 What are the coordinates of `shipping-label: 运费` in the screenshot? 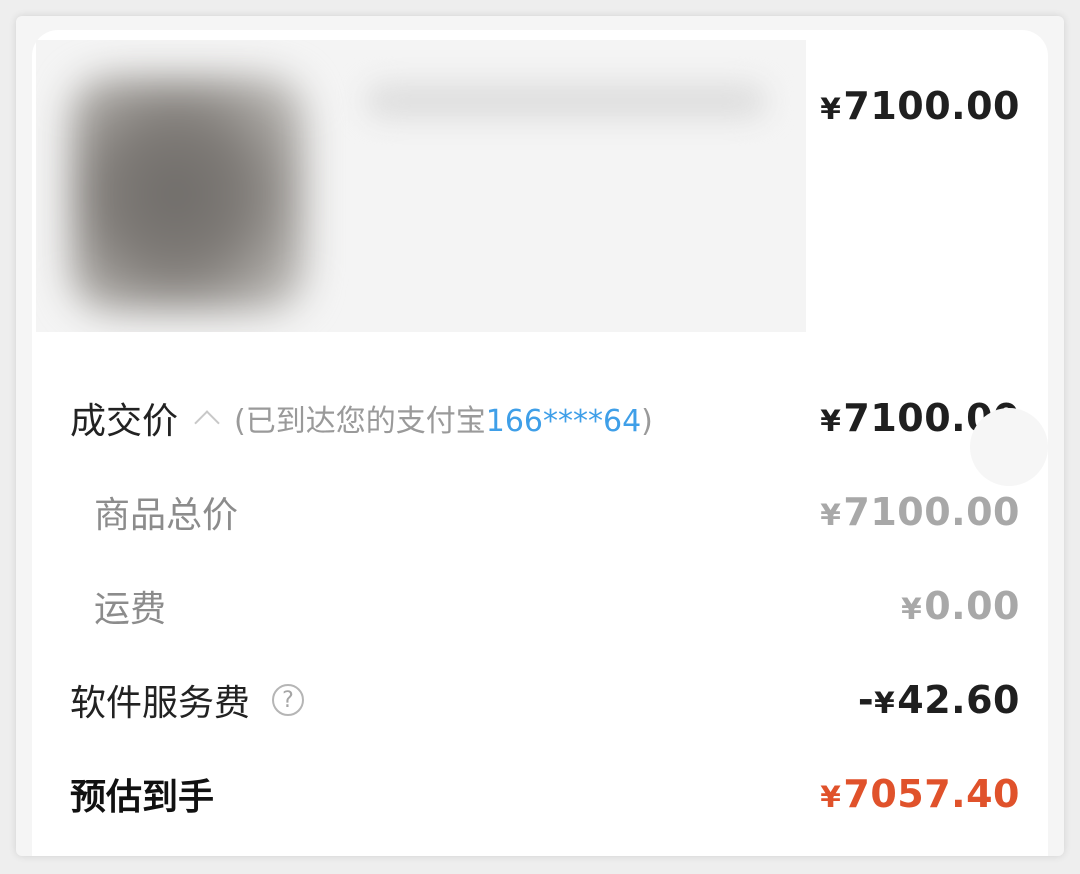 It's located at (130, 609).